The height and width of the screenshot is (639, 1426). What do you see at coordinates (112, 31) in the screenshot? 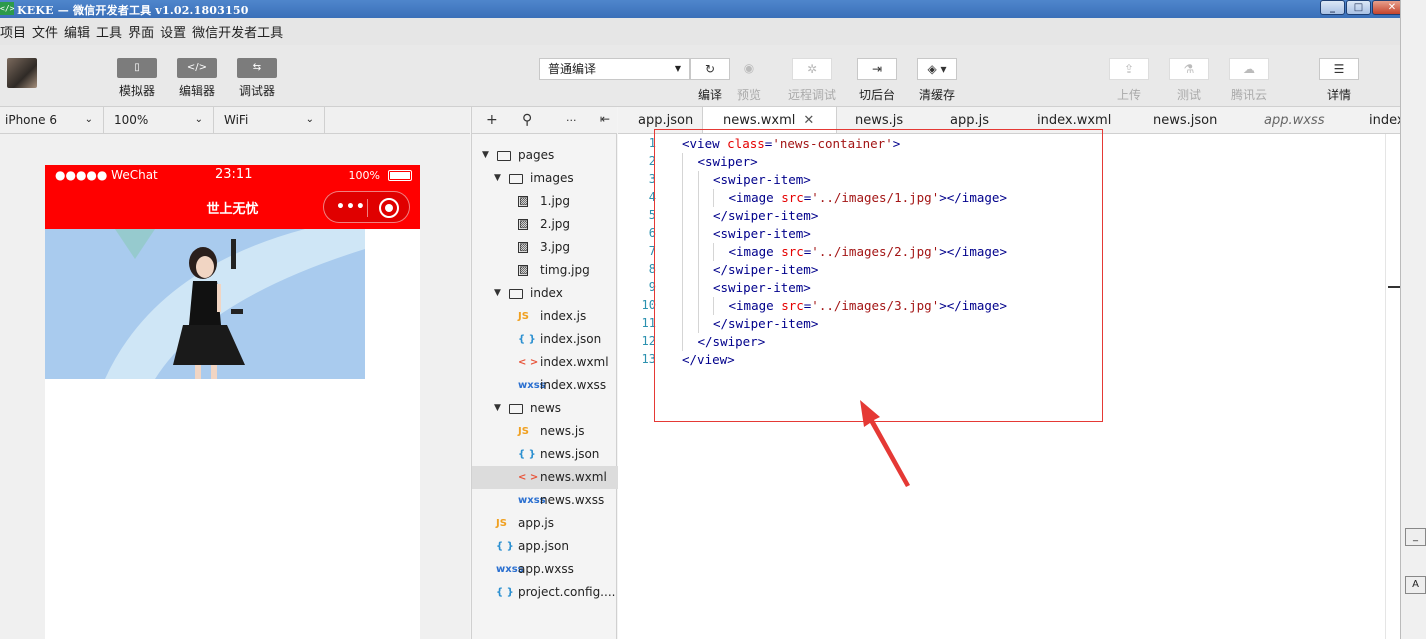
I see `menu-tools: 工具` at bounding box center [112, 31].